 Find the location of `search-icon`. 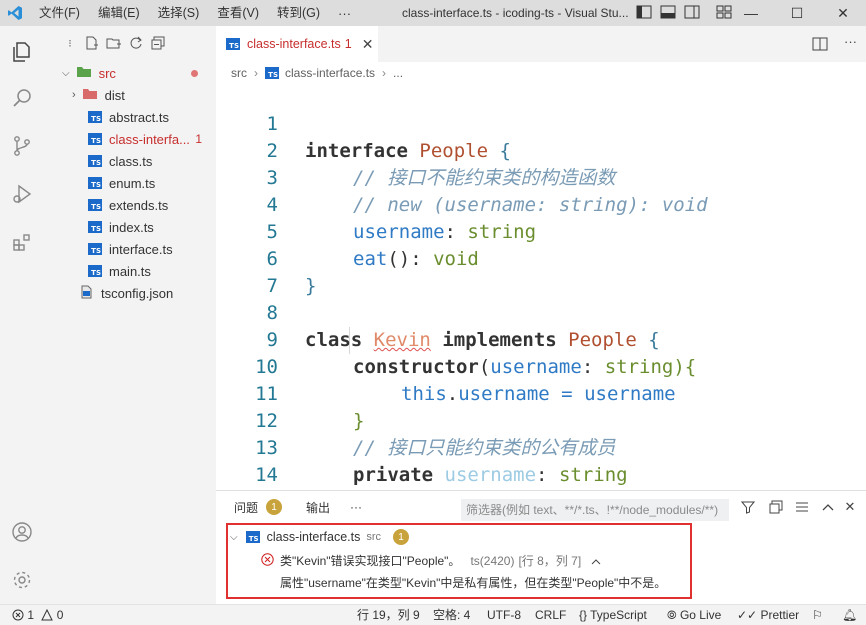

search-icon is located at coordinates (22, 98).